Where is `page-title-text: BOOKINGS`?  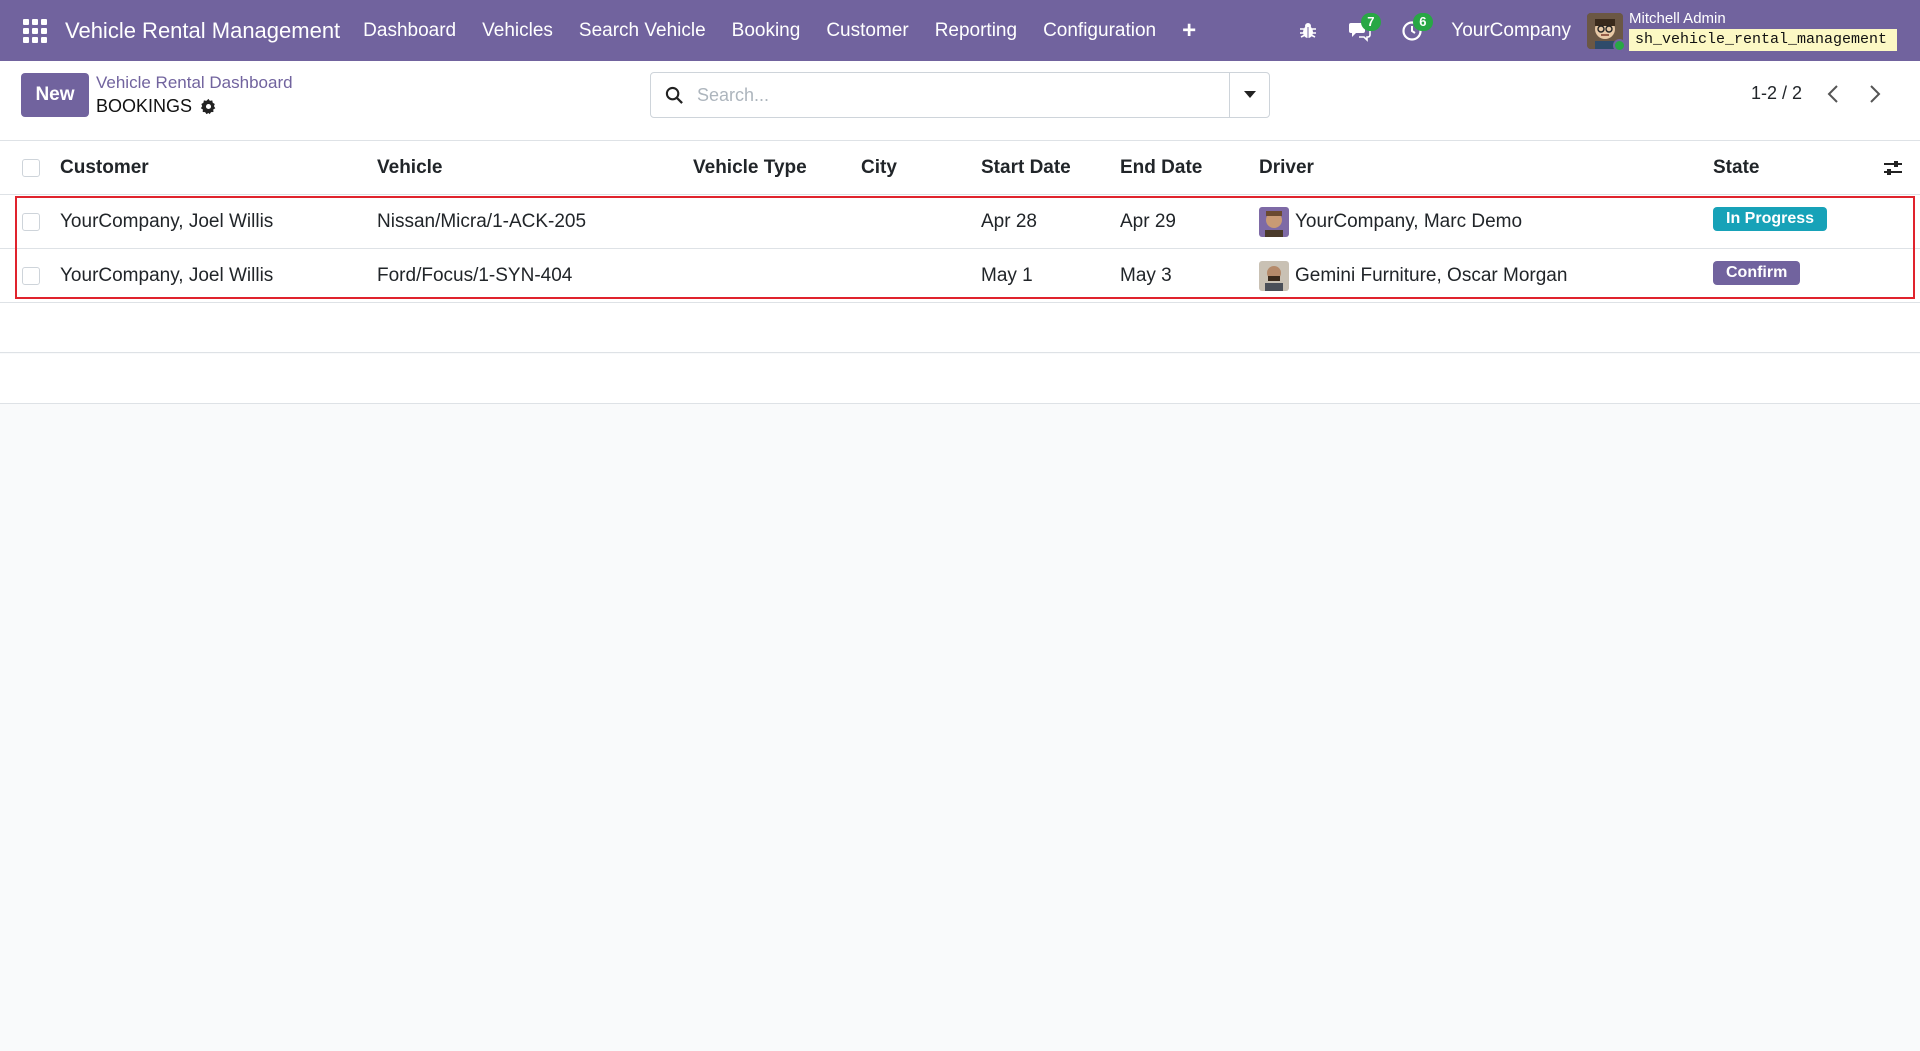
page-title-text: BOOKINGS is located at coordinates (144, 106).